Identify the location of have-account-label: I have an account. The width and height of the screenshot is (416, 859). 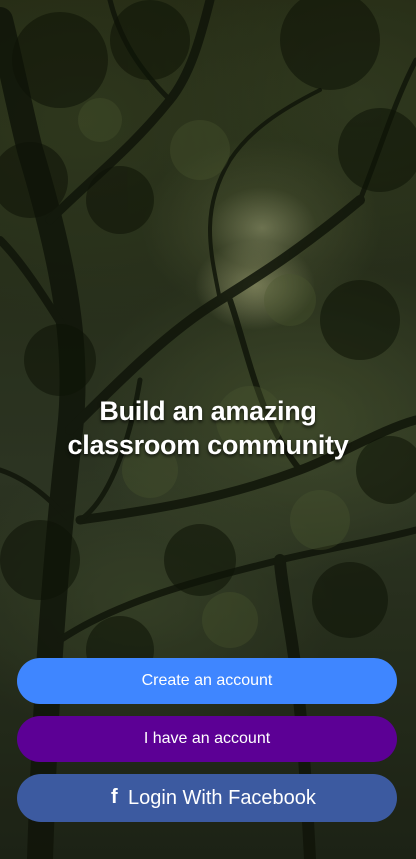
(207, 738).